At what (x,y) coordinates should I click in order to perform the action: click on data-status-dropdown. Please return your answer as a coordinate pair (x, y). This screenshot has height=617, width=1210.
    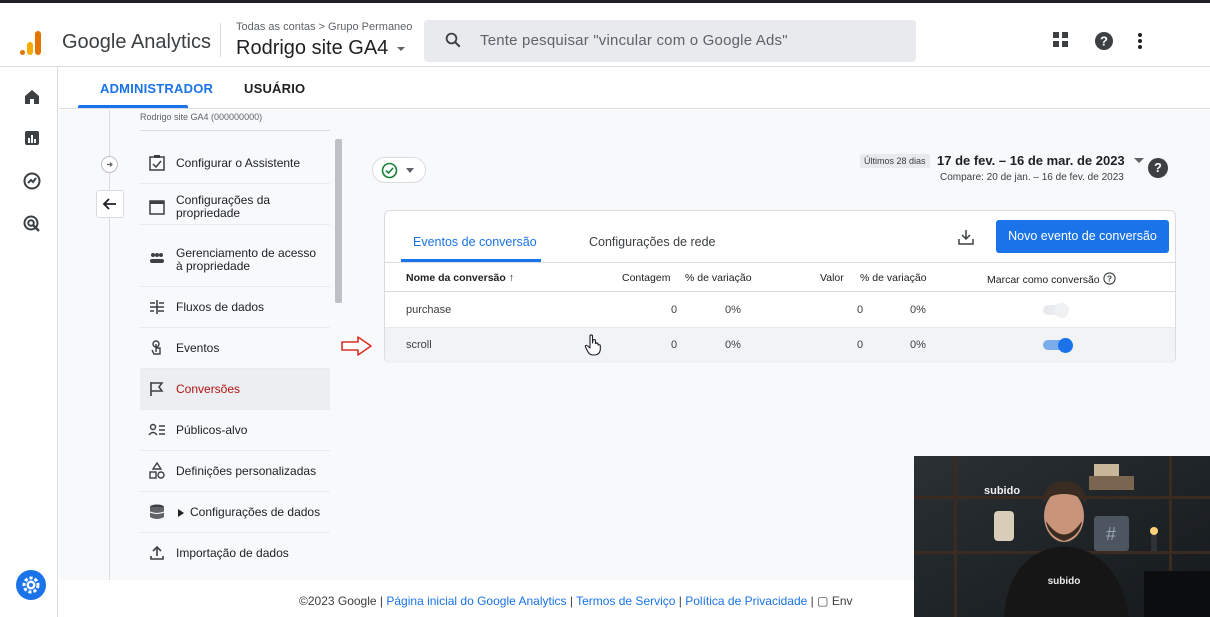
    Looking at the image, I should click on (399, 170).